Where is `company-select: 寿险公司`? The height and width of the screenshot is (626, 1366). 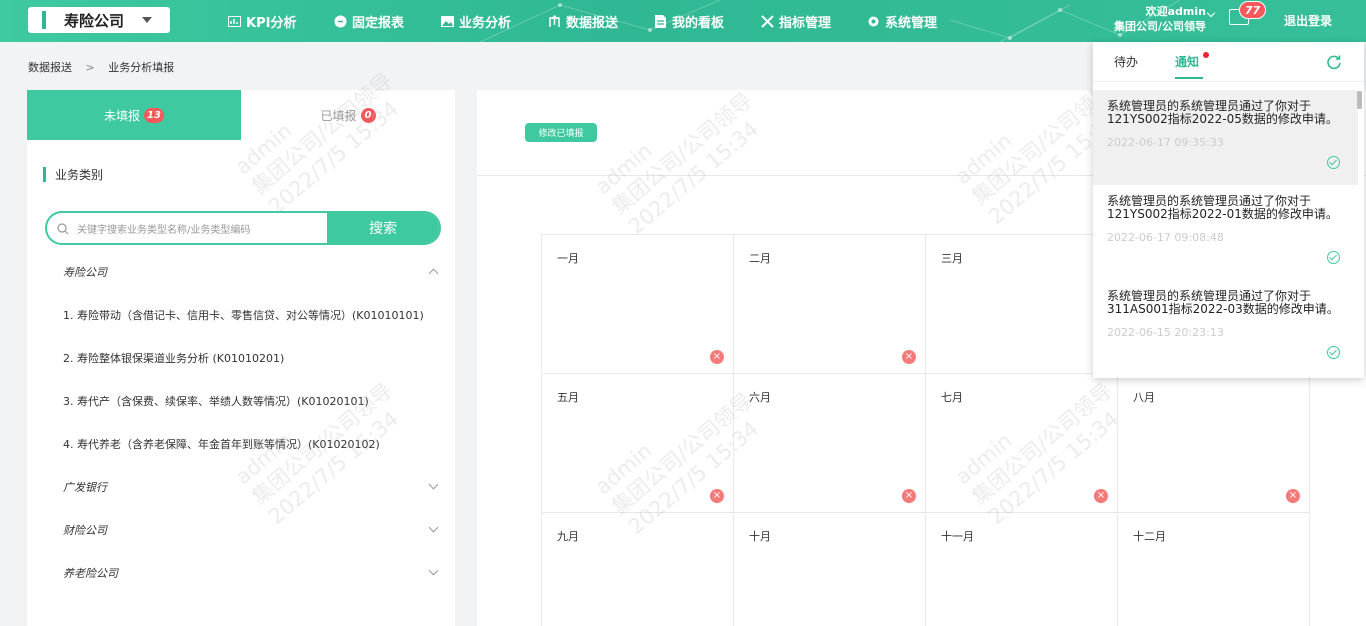
company-select: 寿险公司 is located at coordinates (99, 20).